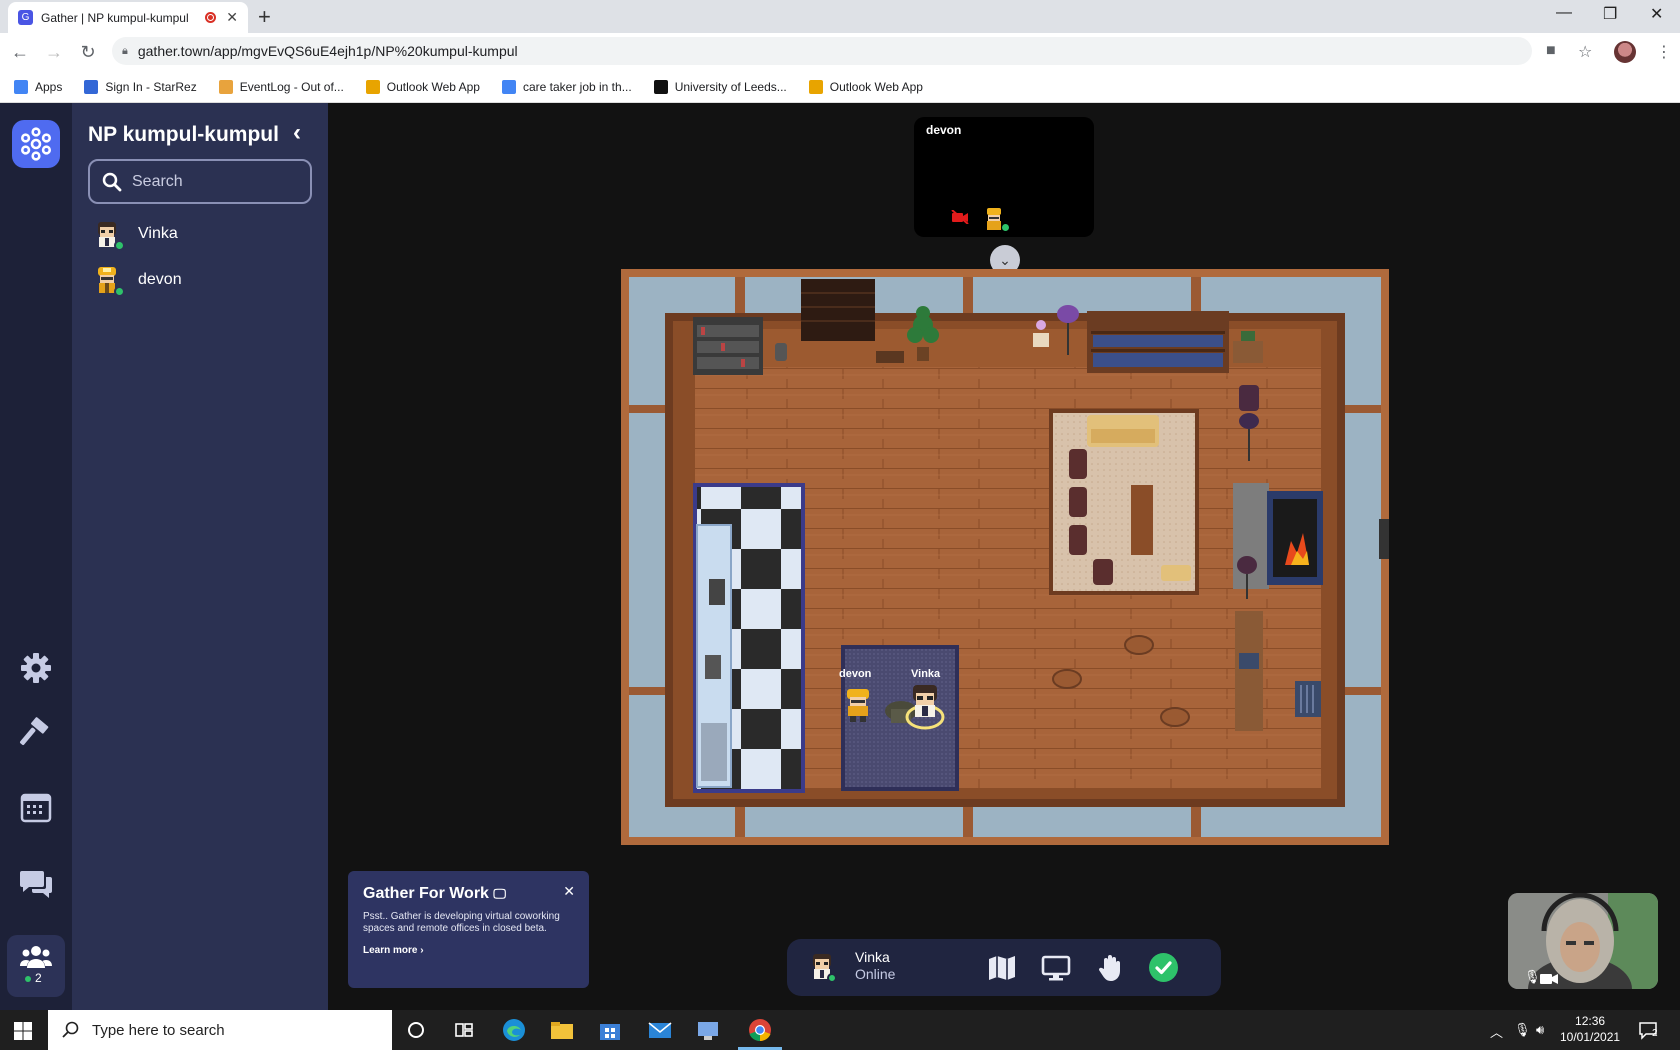  What do you see at coordinates (36, 144) in the screenshot?
I see `gather-logo-icon` at bounding box center [36, 144].